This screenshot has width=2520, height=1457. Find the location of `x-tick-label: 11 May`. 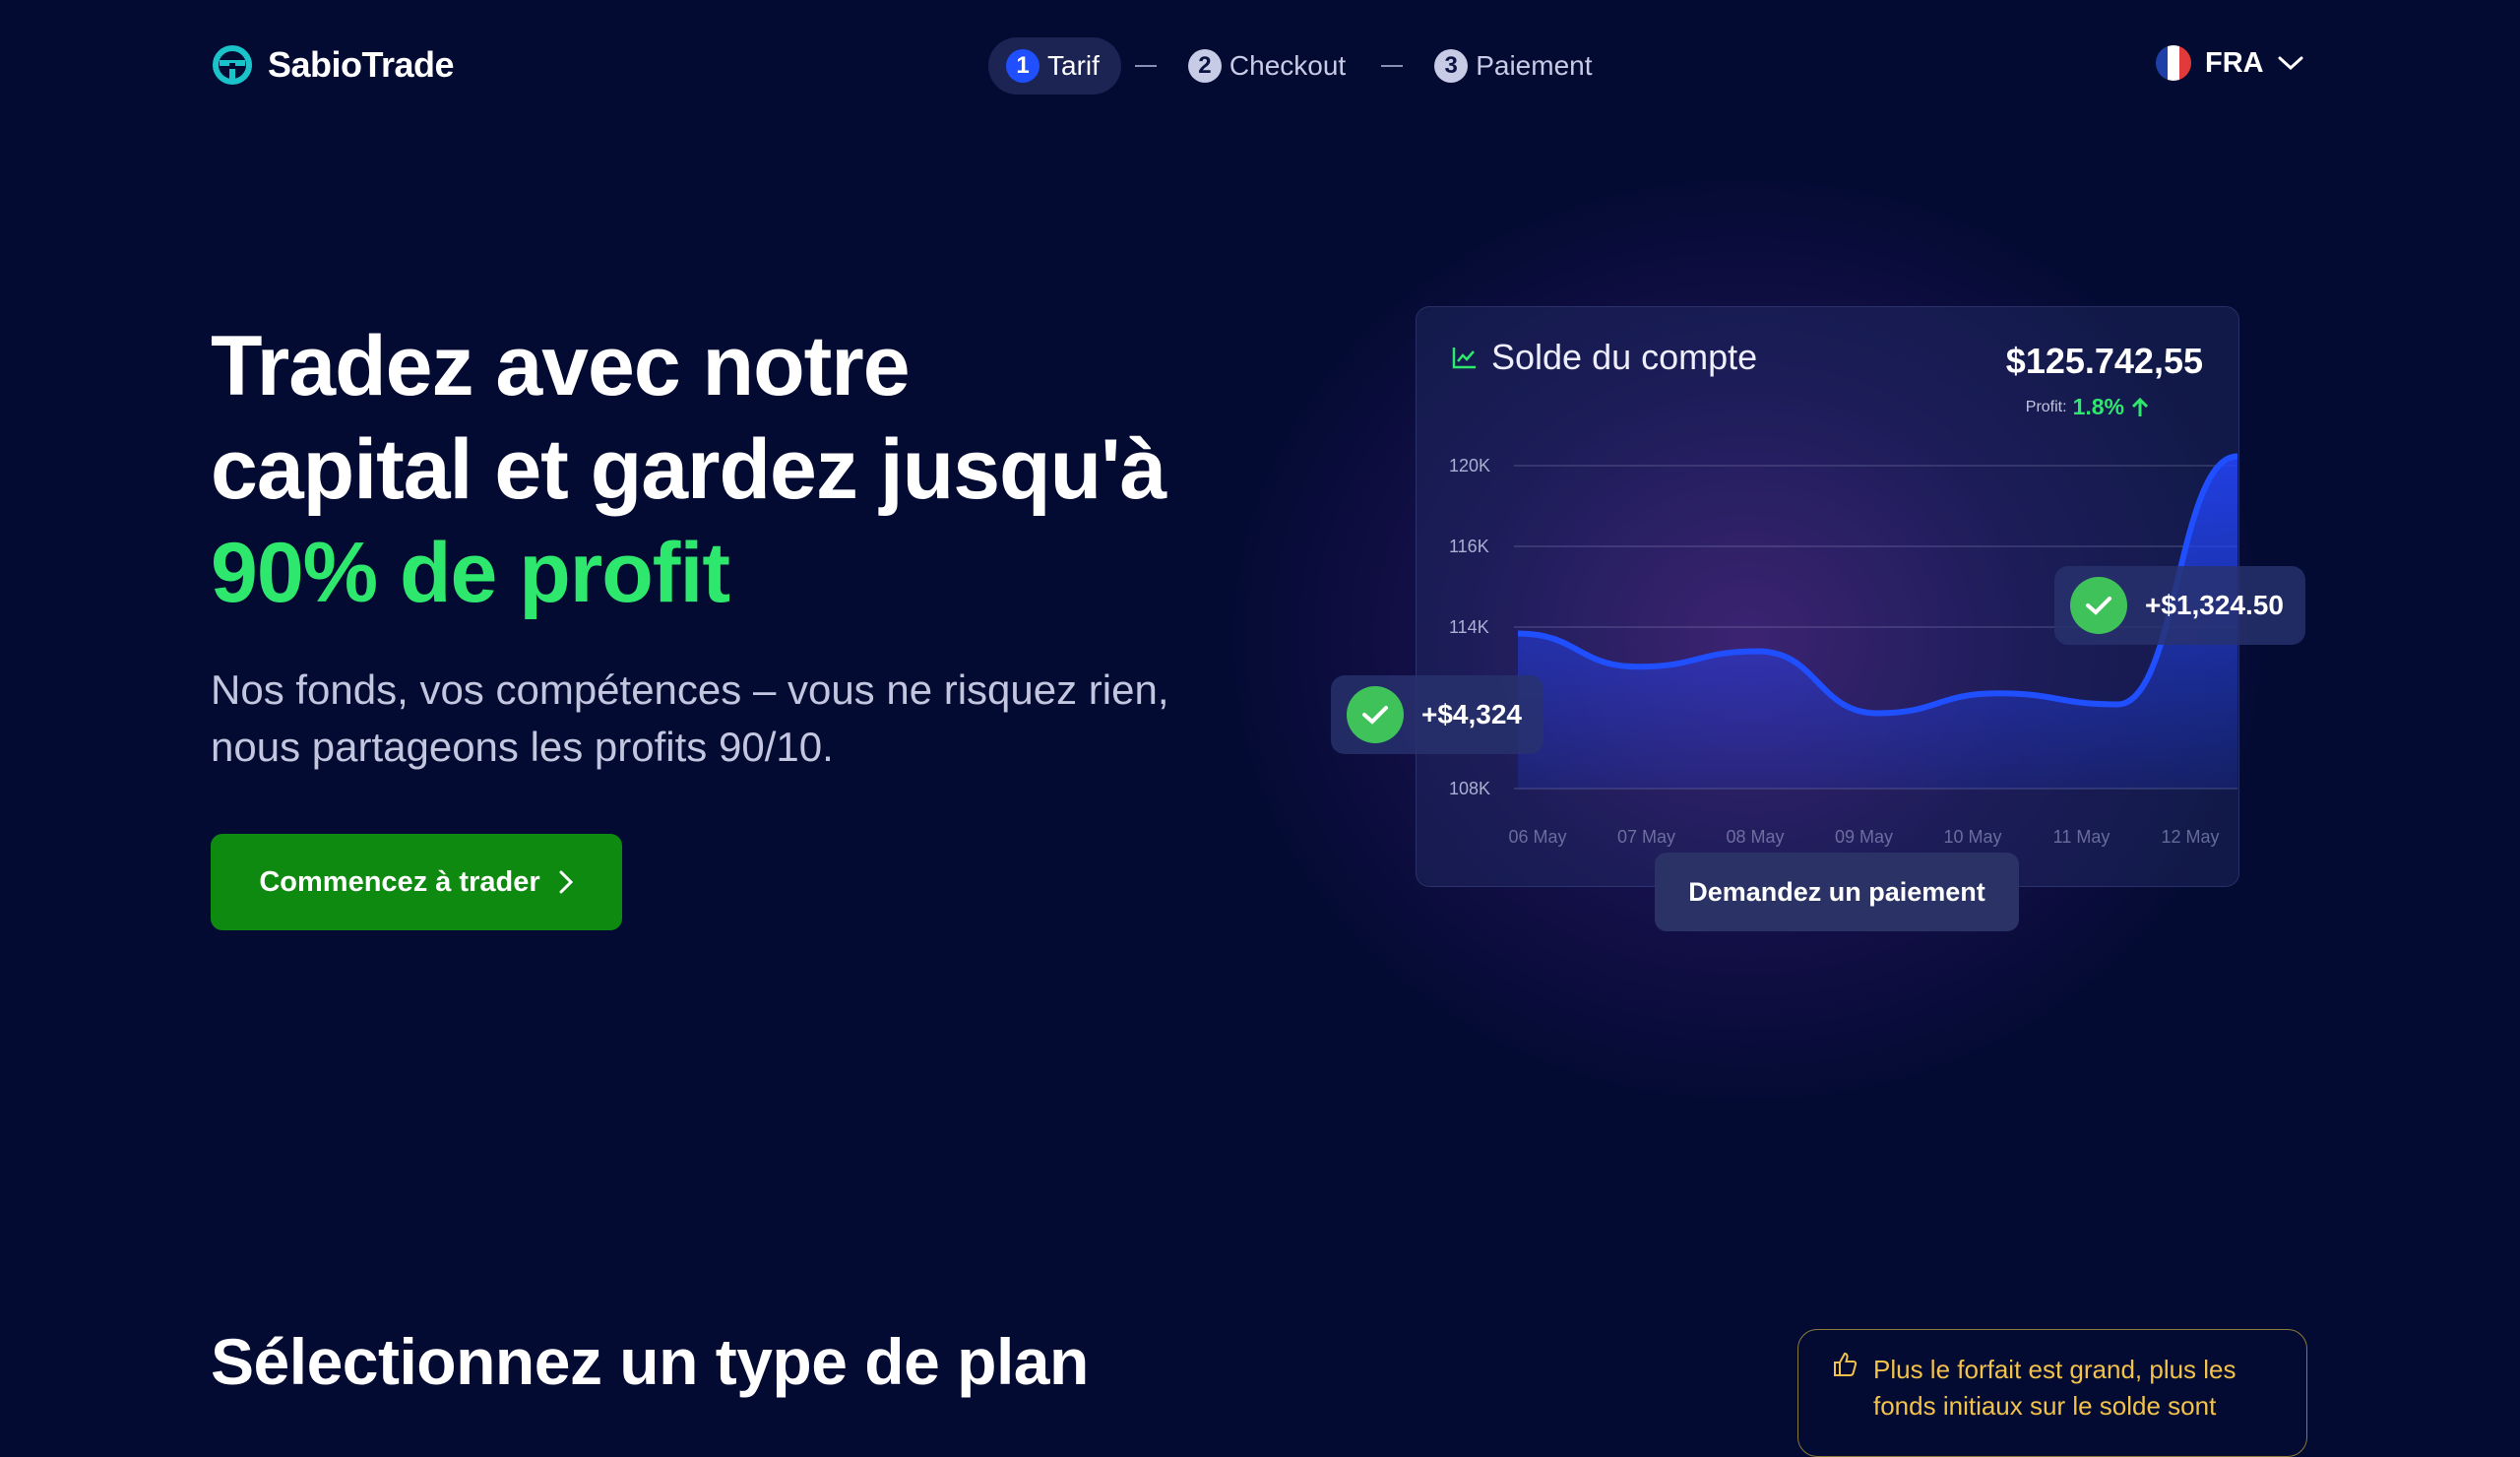

x-tick-label: 11 May is located at coordinates (2081, 837).